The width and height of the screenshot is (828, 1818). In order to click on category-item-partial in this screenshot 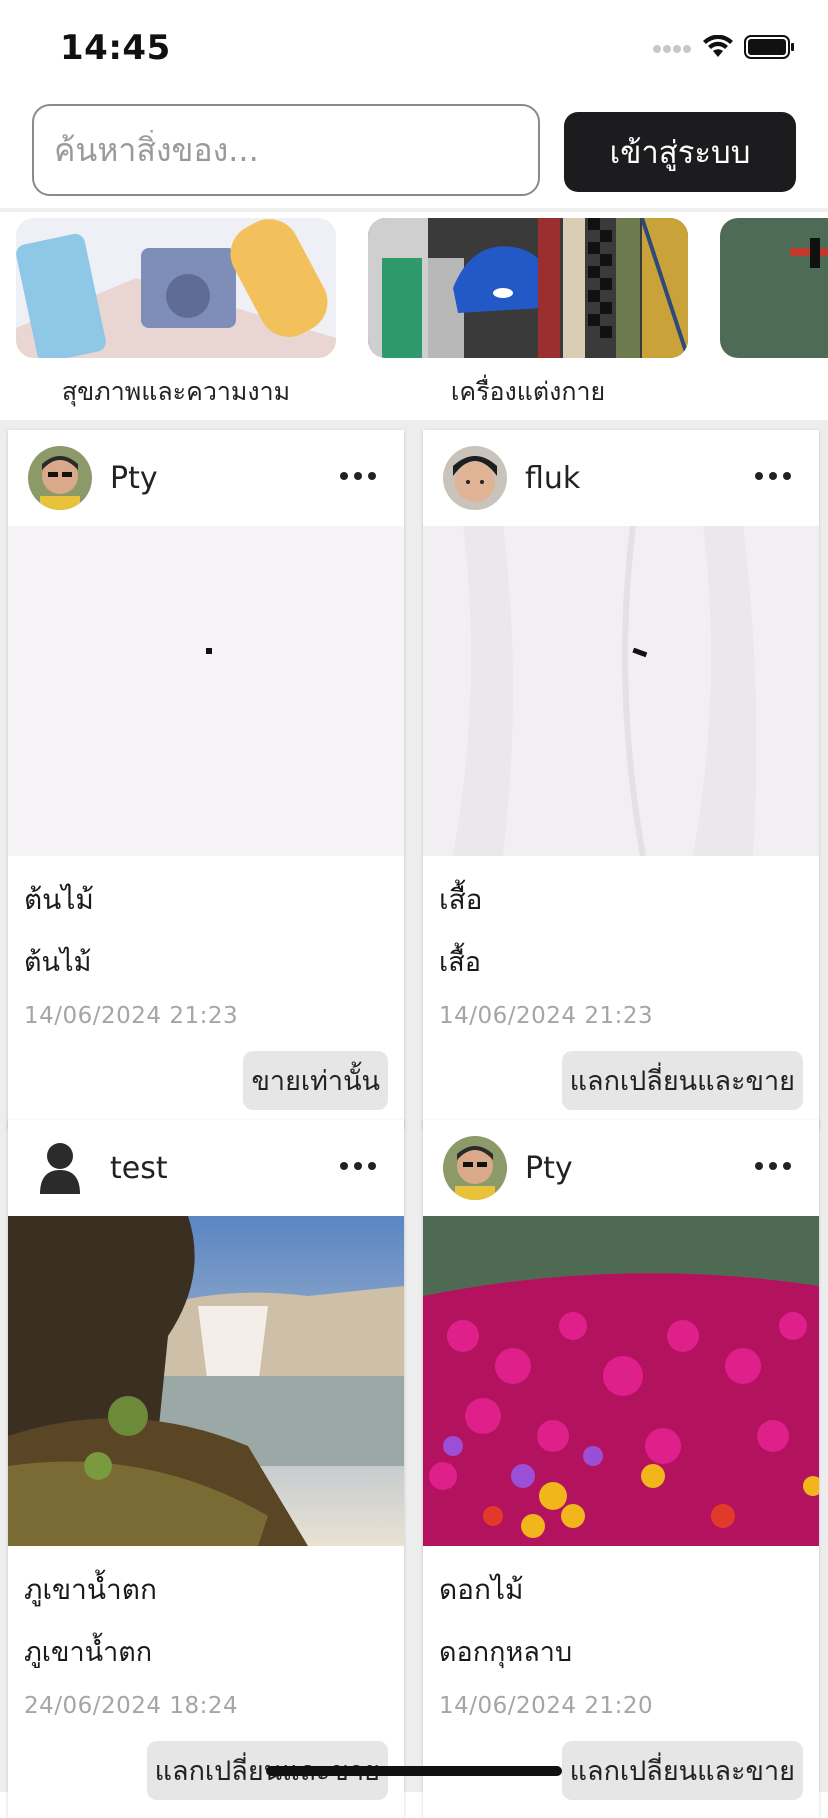, I will do `click(774, 295)`.